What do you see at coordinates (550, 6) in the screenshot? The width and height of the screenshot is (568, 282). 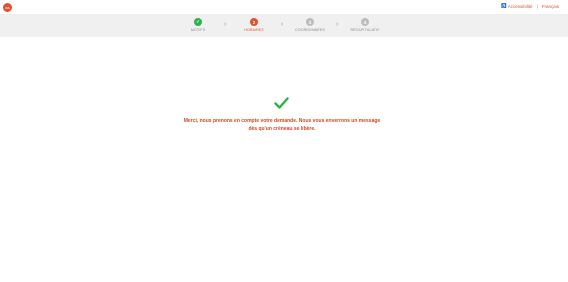 I see `language-selector: Français` at bounding box center [550, 6].